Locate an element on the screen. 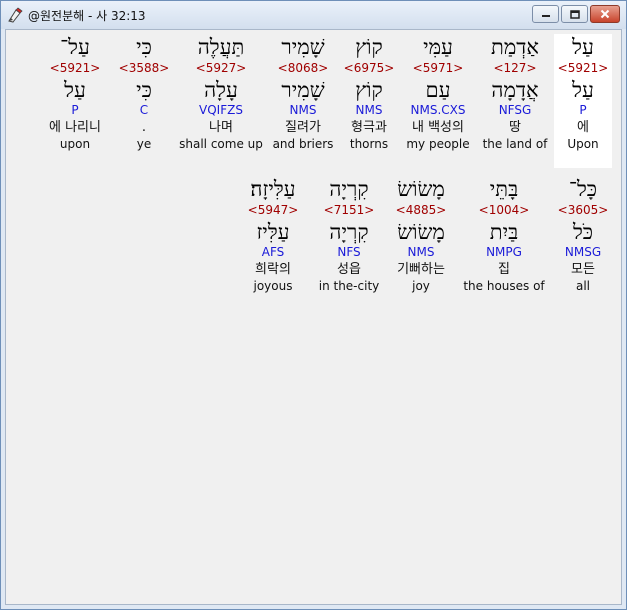 Image resolution: width=627 pixels, height=610 pixels. parsing-code: C is located at coordinates (144, 110).